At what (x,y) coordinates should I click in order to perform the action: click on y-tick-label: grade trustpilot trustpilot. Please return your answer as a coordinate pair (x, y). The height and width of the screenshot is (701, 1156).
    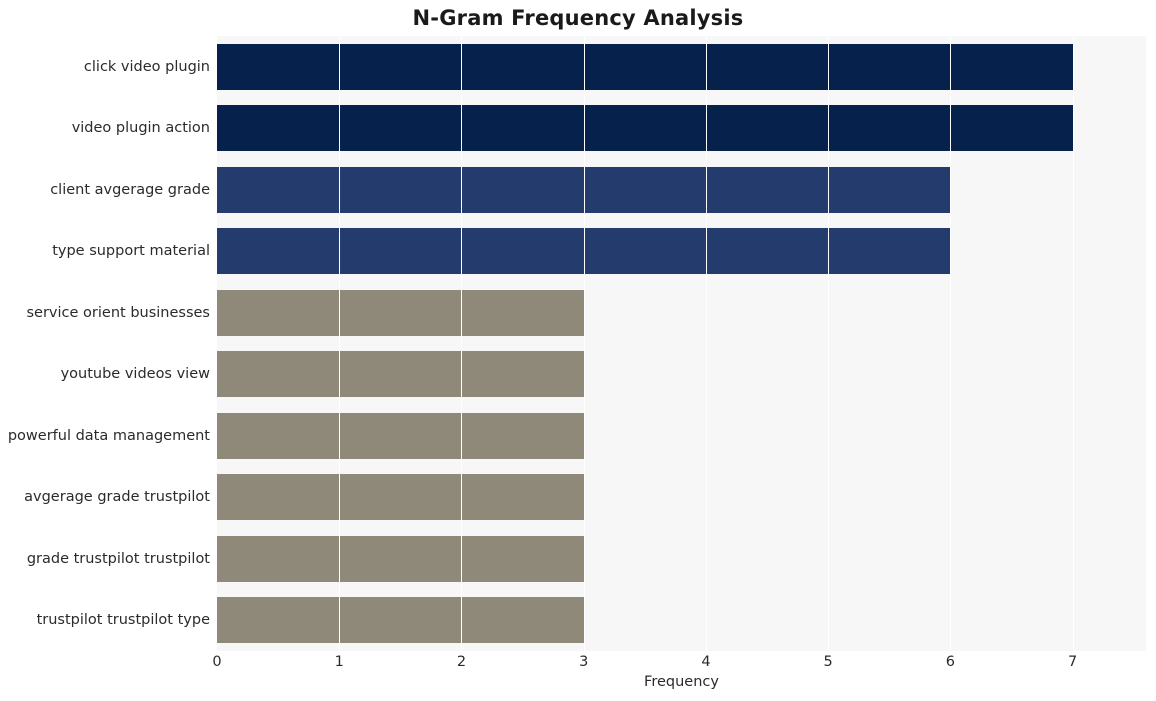
    Looking at the image, I should click on (118, 558).